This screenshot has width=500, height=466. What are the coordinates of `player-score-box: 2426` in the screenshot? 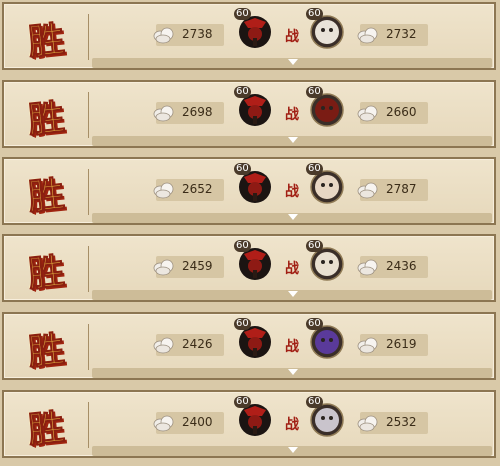 It's located at (188, 345).